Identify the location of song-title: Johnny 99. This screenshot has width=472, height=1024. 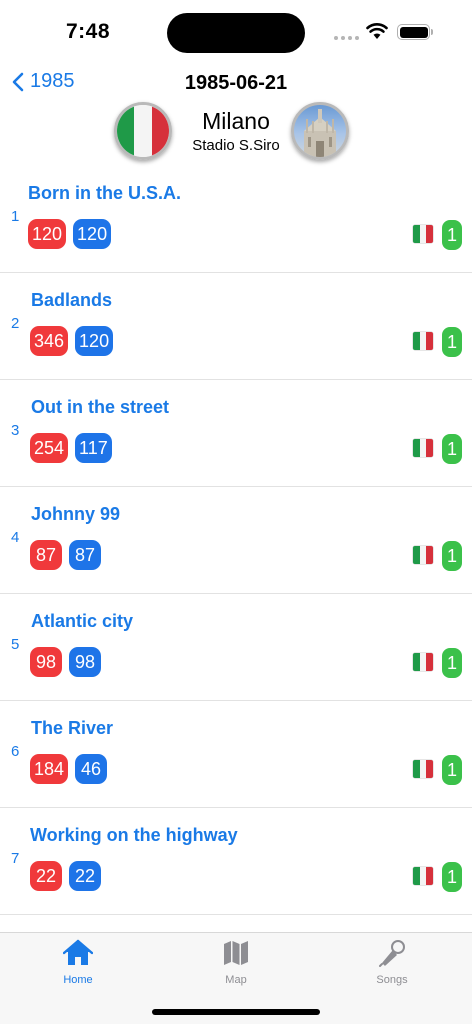
(76, 514).